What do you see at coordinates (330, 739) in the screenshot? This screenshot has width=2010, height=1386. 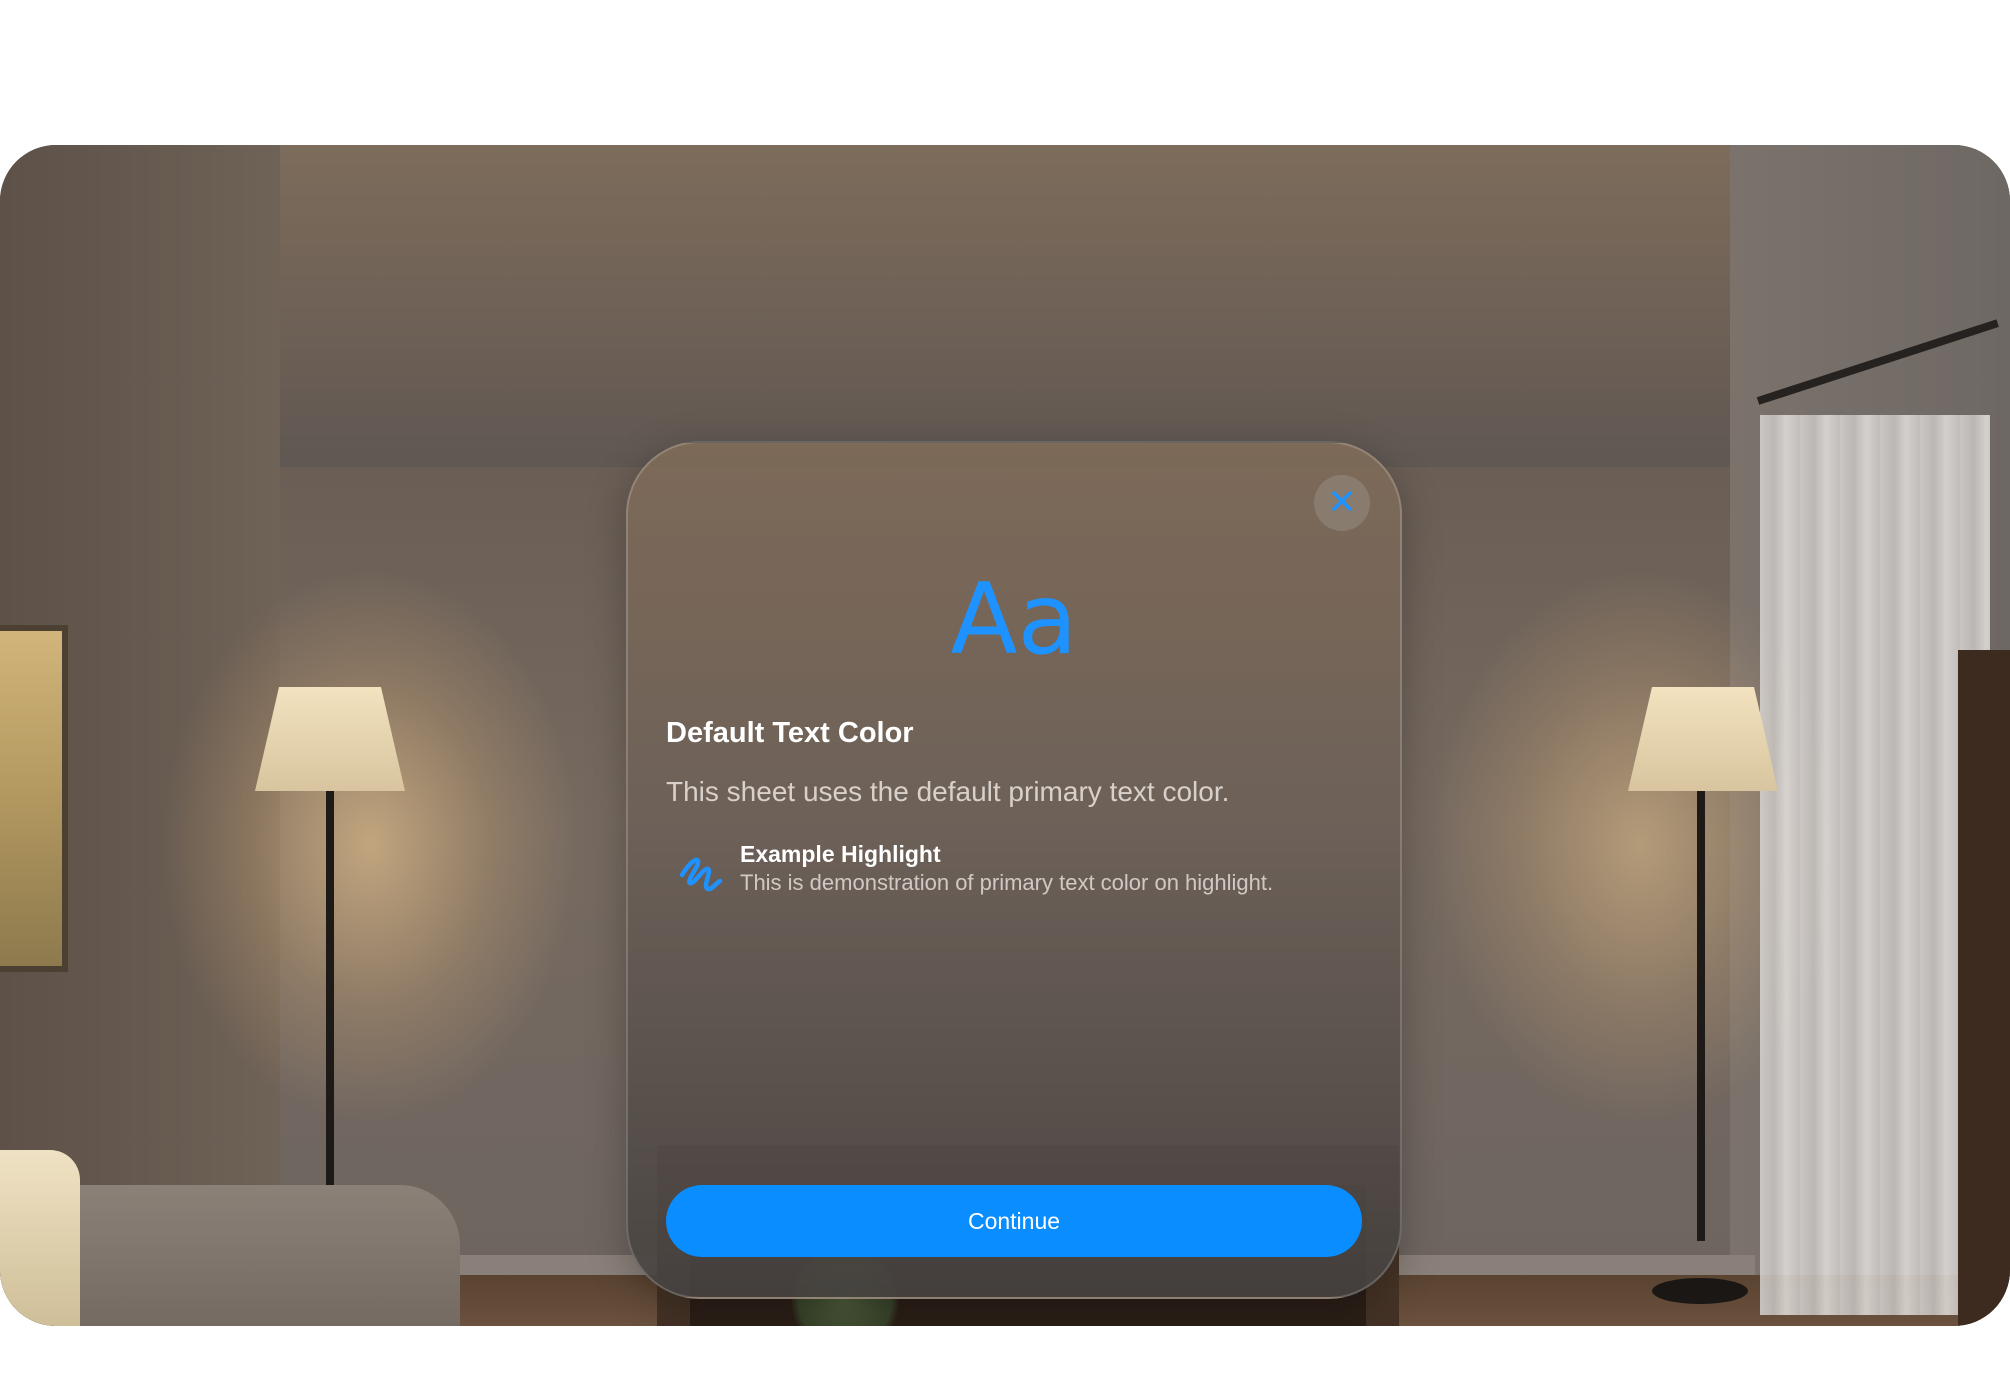 I see `floor-lamp-left-shade` at bounding box center [330, 739].